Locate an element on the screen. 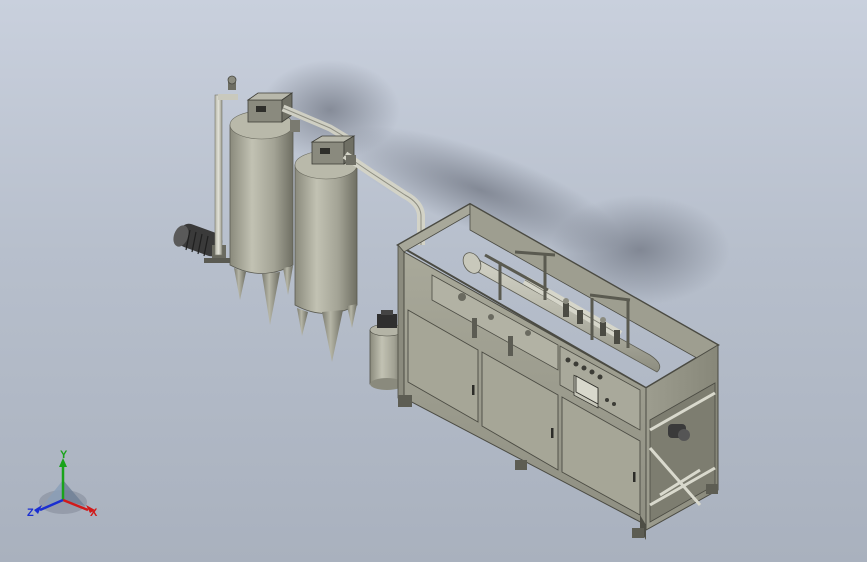  z-axis-label: Z is located at coordinates (30, 513).